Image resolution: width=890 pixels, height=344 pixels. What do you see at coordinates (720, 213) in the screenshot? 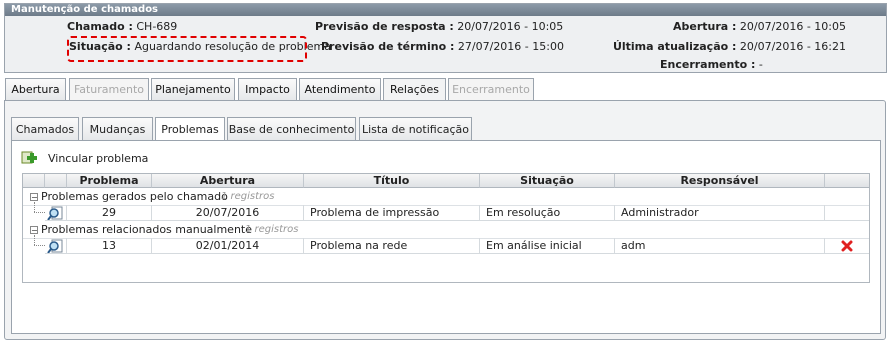
I see `cell-responsavel: Administrador` at bounding box center [720, 213].